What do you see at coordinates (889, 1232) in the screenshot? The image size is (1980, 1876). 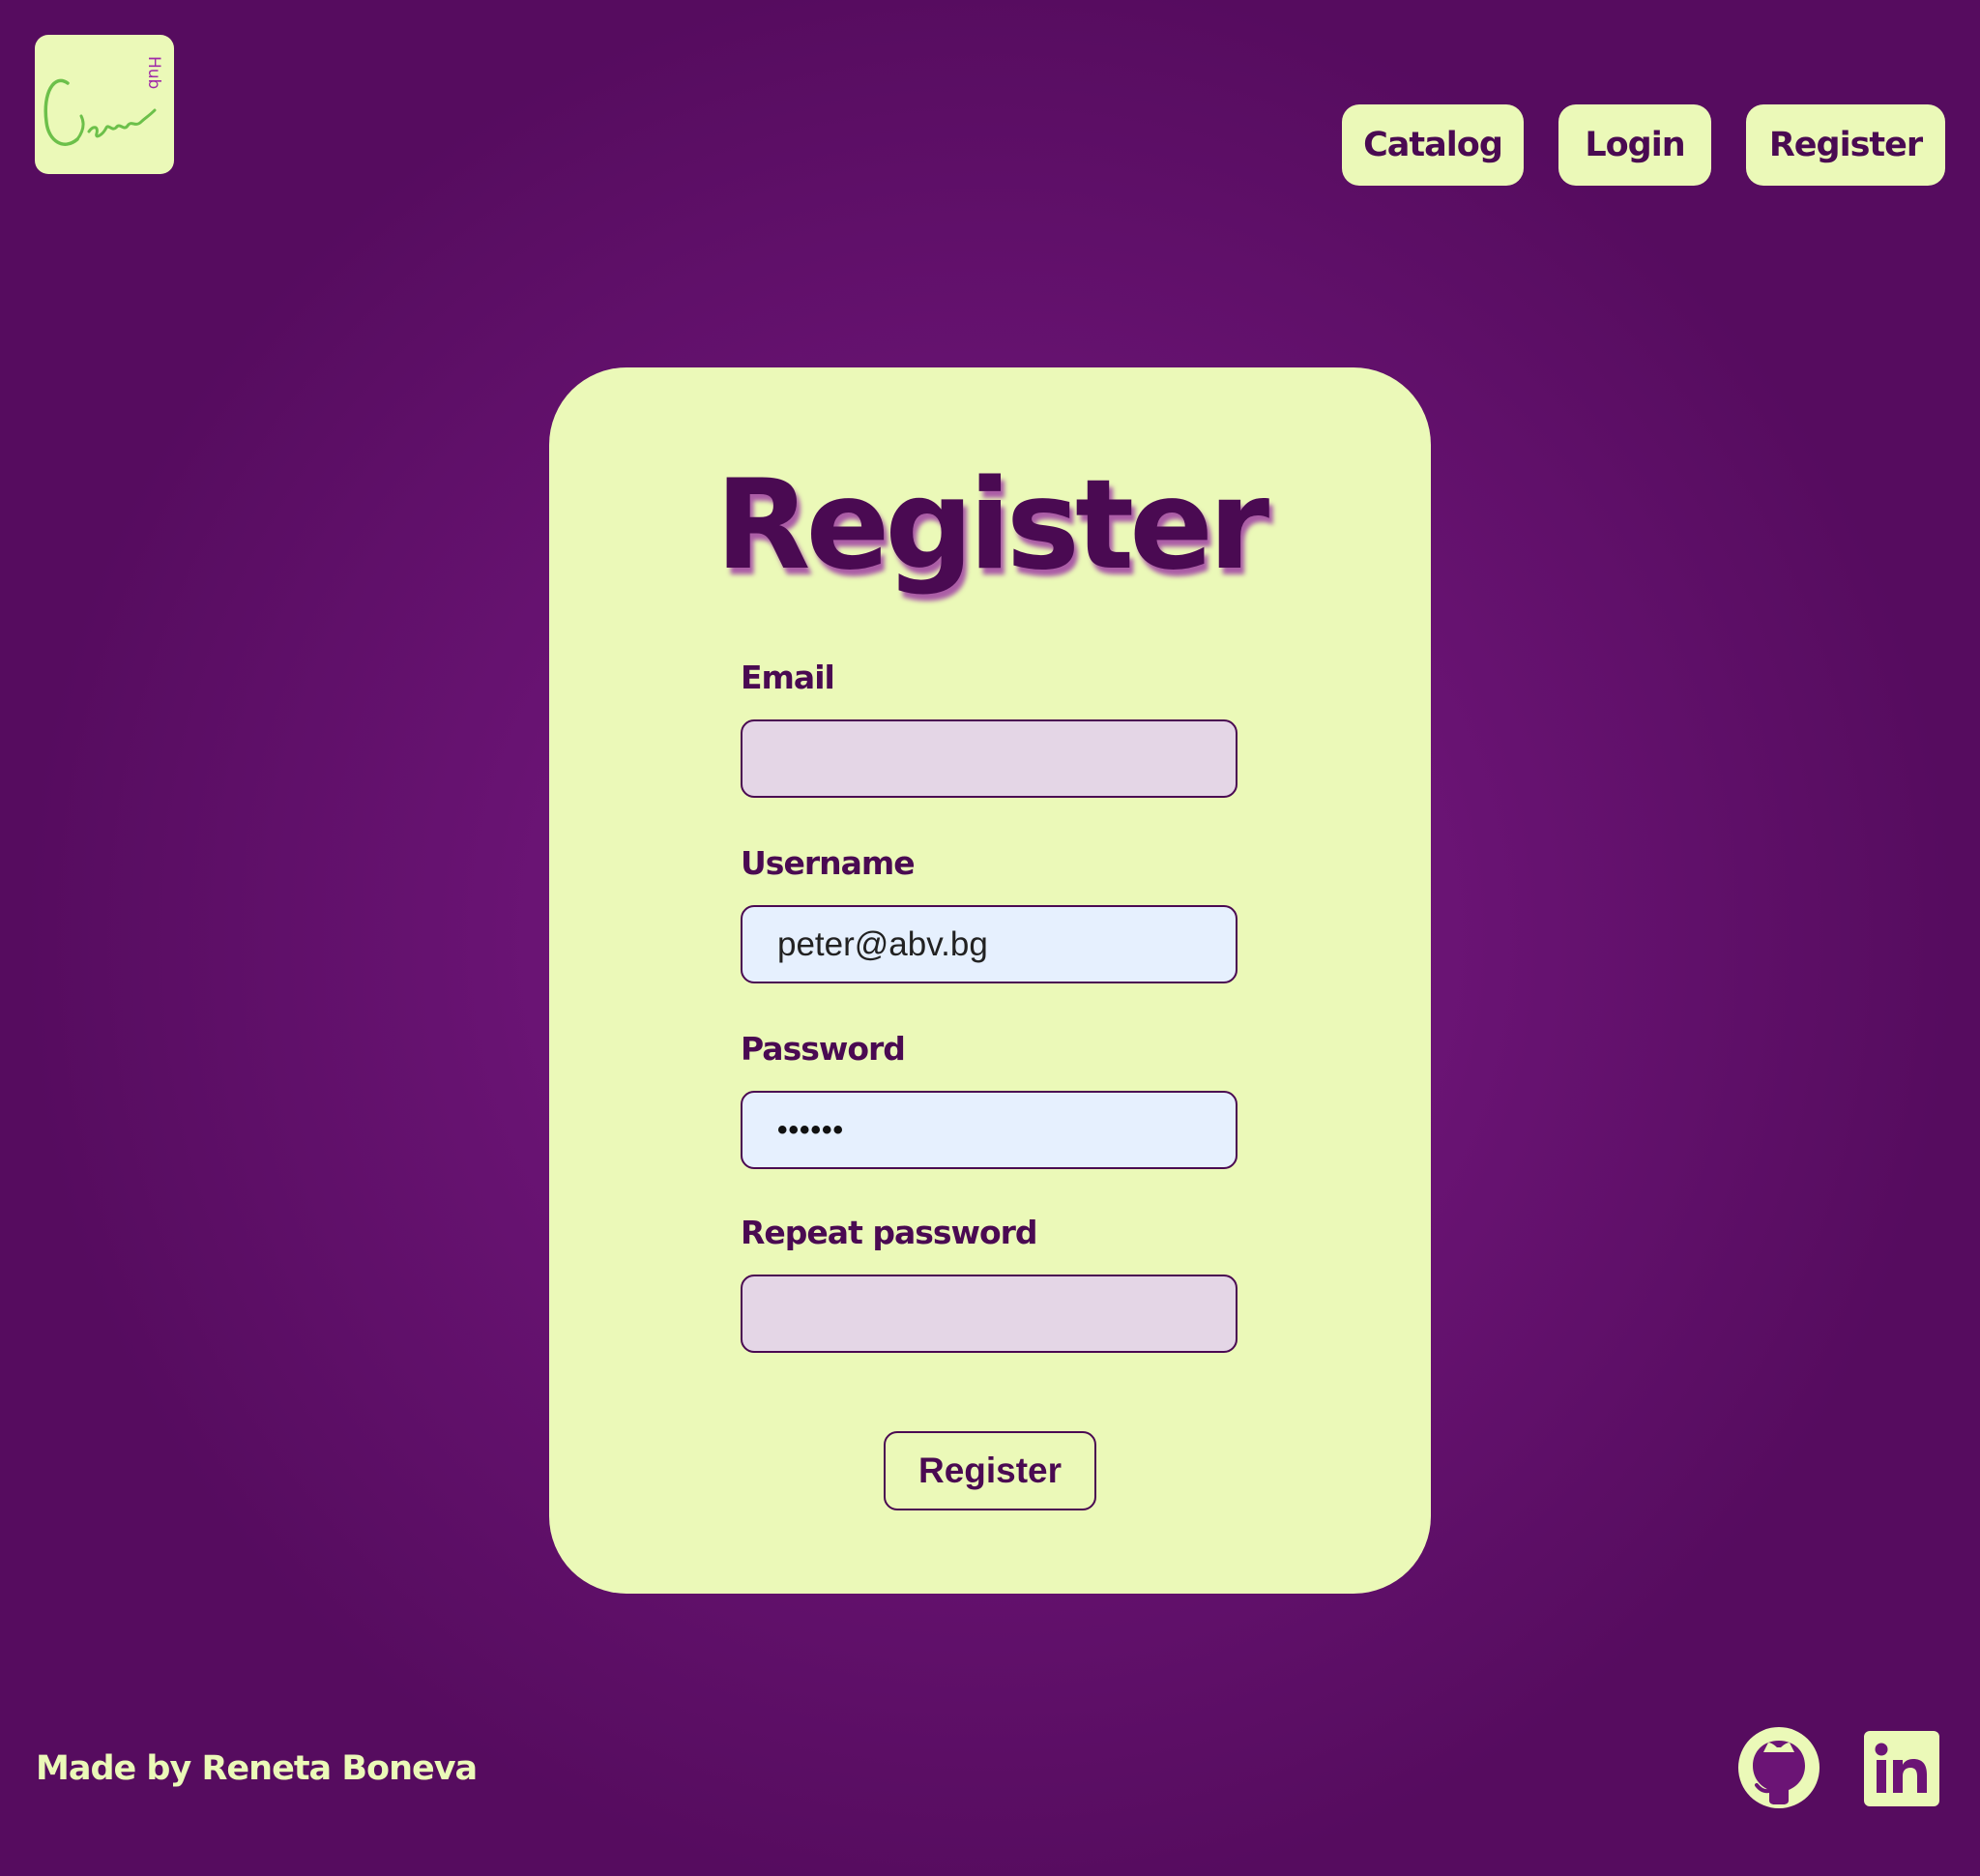 I see `repeat-password-label: Repeat password` at bounding box center [889, 1232].